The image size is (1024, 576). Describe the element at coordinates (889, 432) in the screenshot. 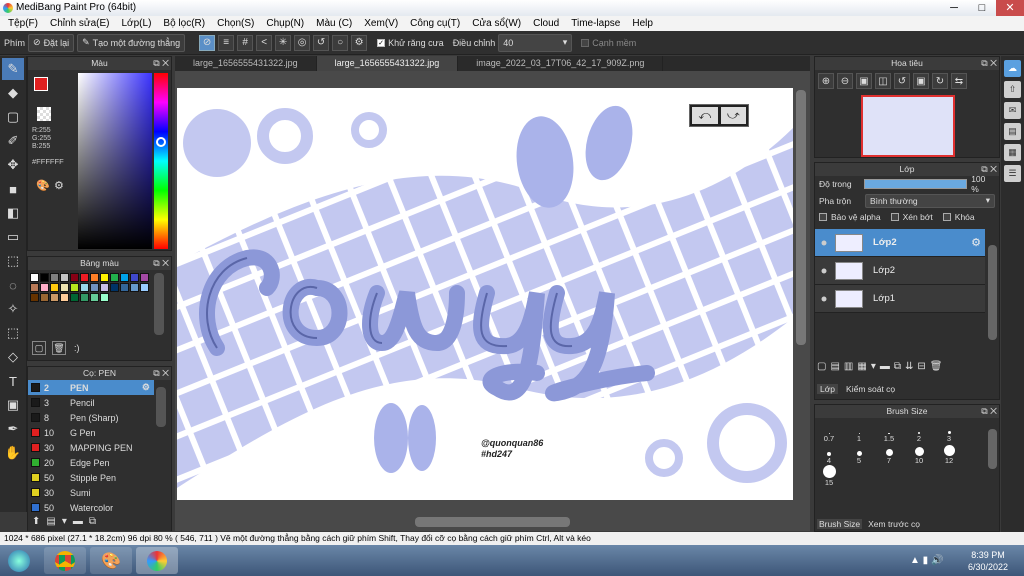

I see `brush-size-option: 1.5` at that location.